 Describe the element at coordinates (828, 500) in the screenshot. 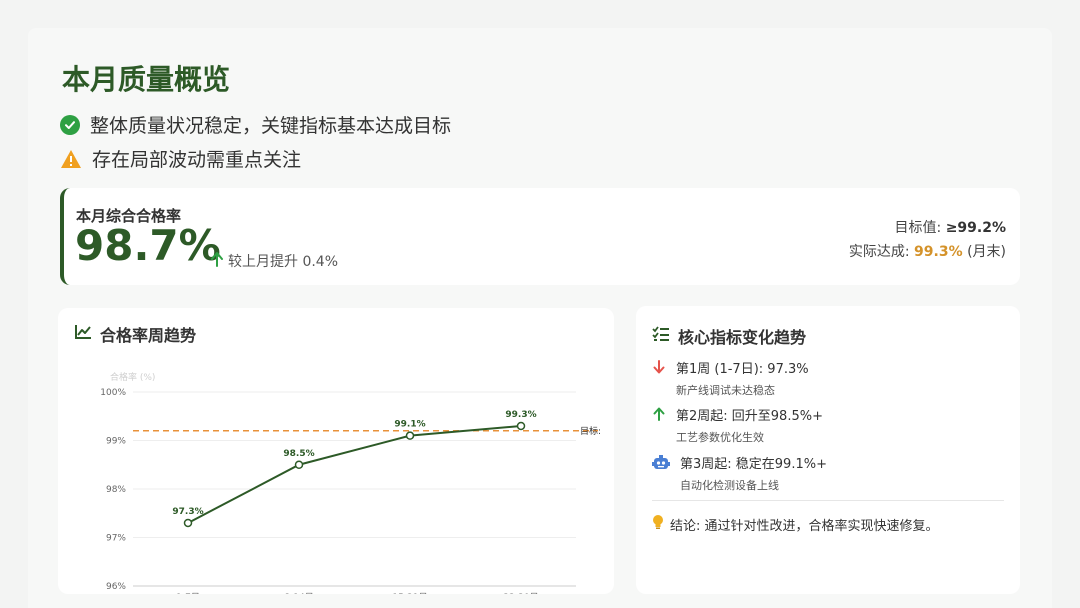

I see `divider` at that location.